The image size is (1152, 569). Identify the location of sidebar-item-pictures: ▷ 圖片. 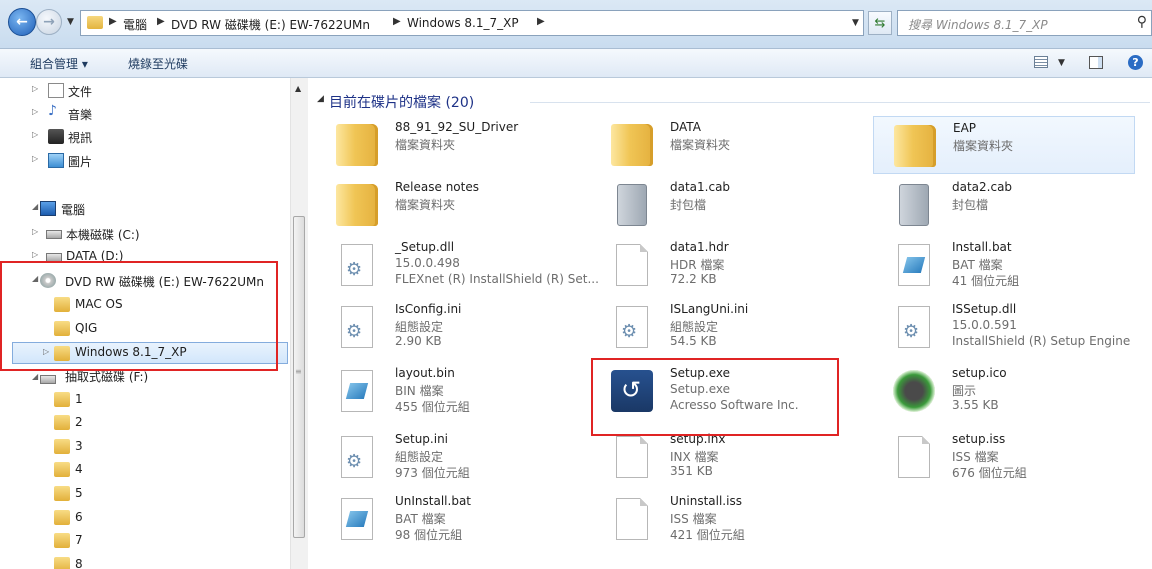
(157, 161).